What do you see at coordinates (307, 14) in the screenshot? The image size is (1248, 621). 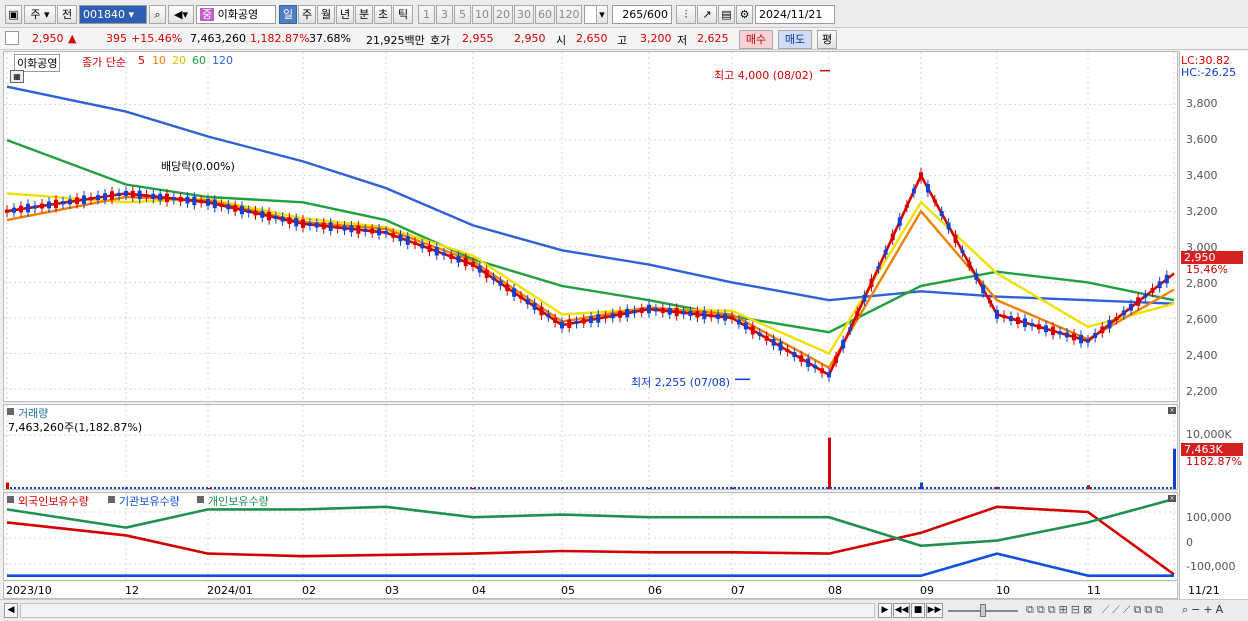 I see `period-week: 주` at bounding box center [307, 14].